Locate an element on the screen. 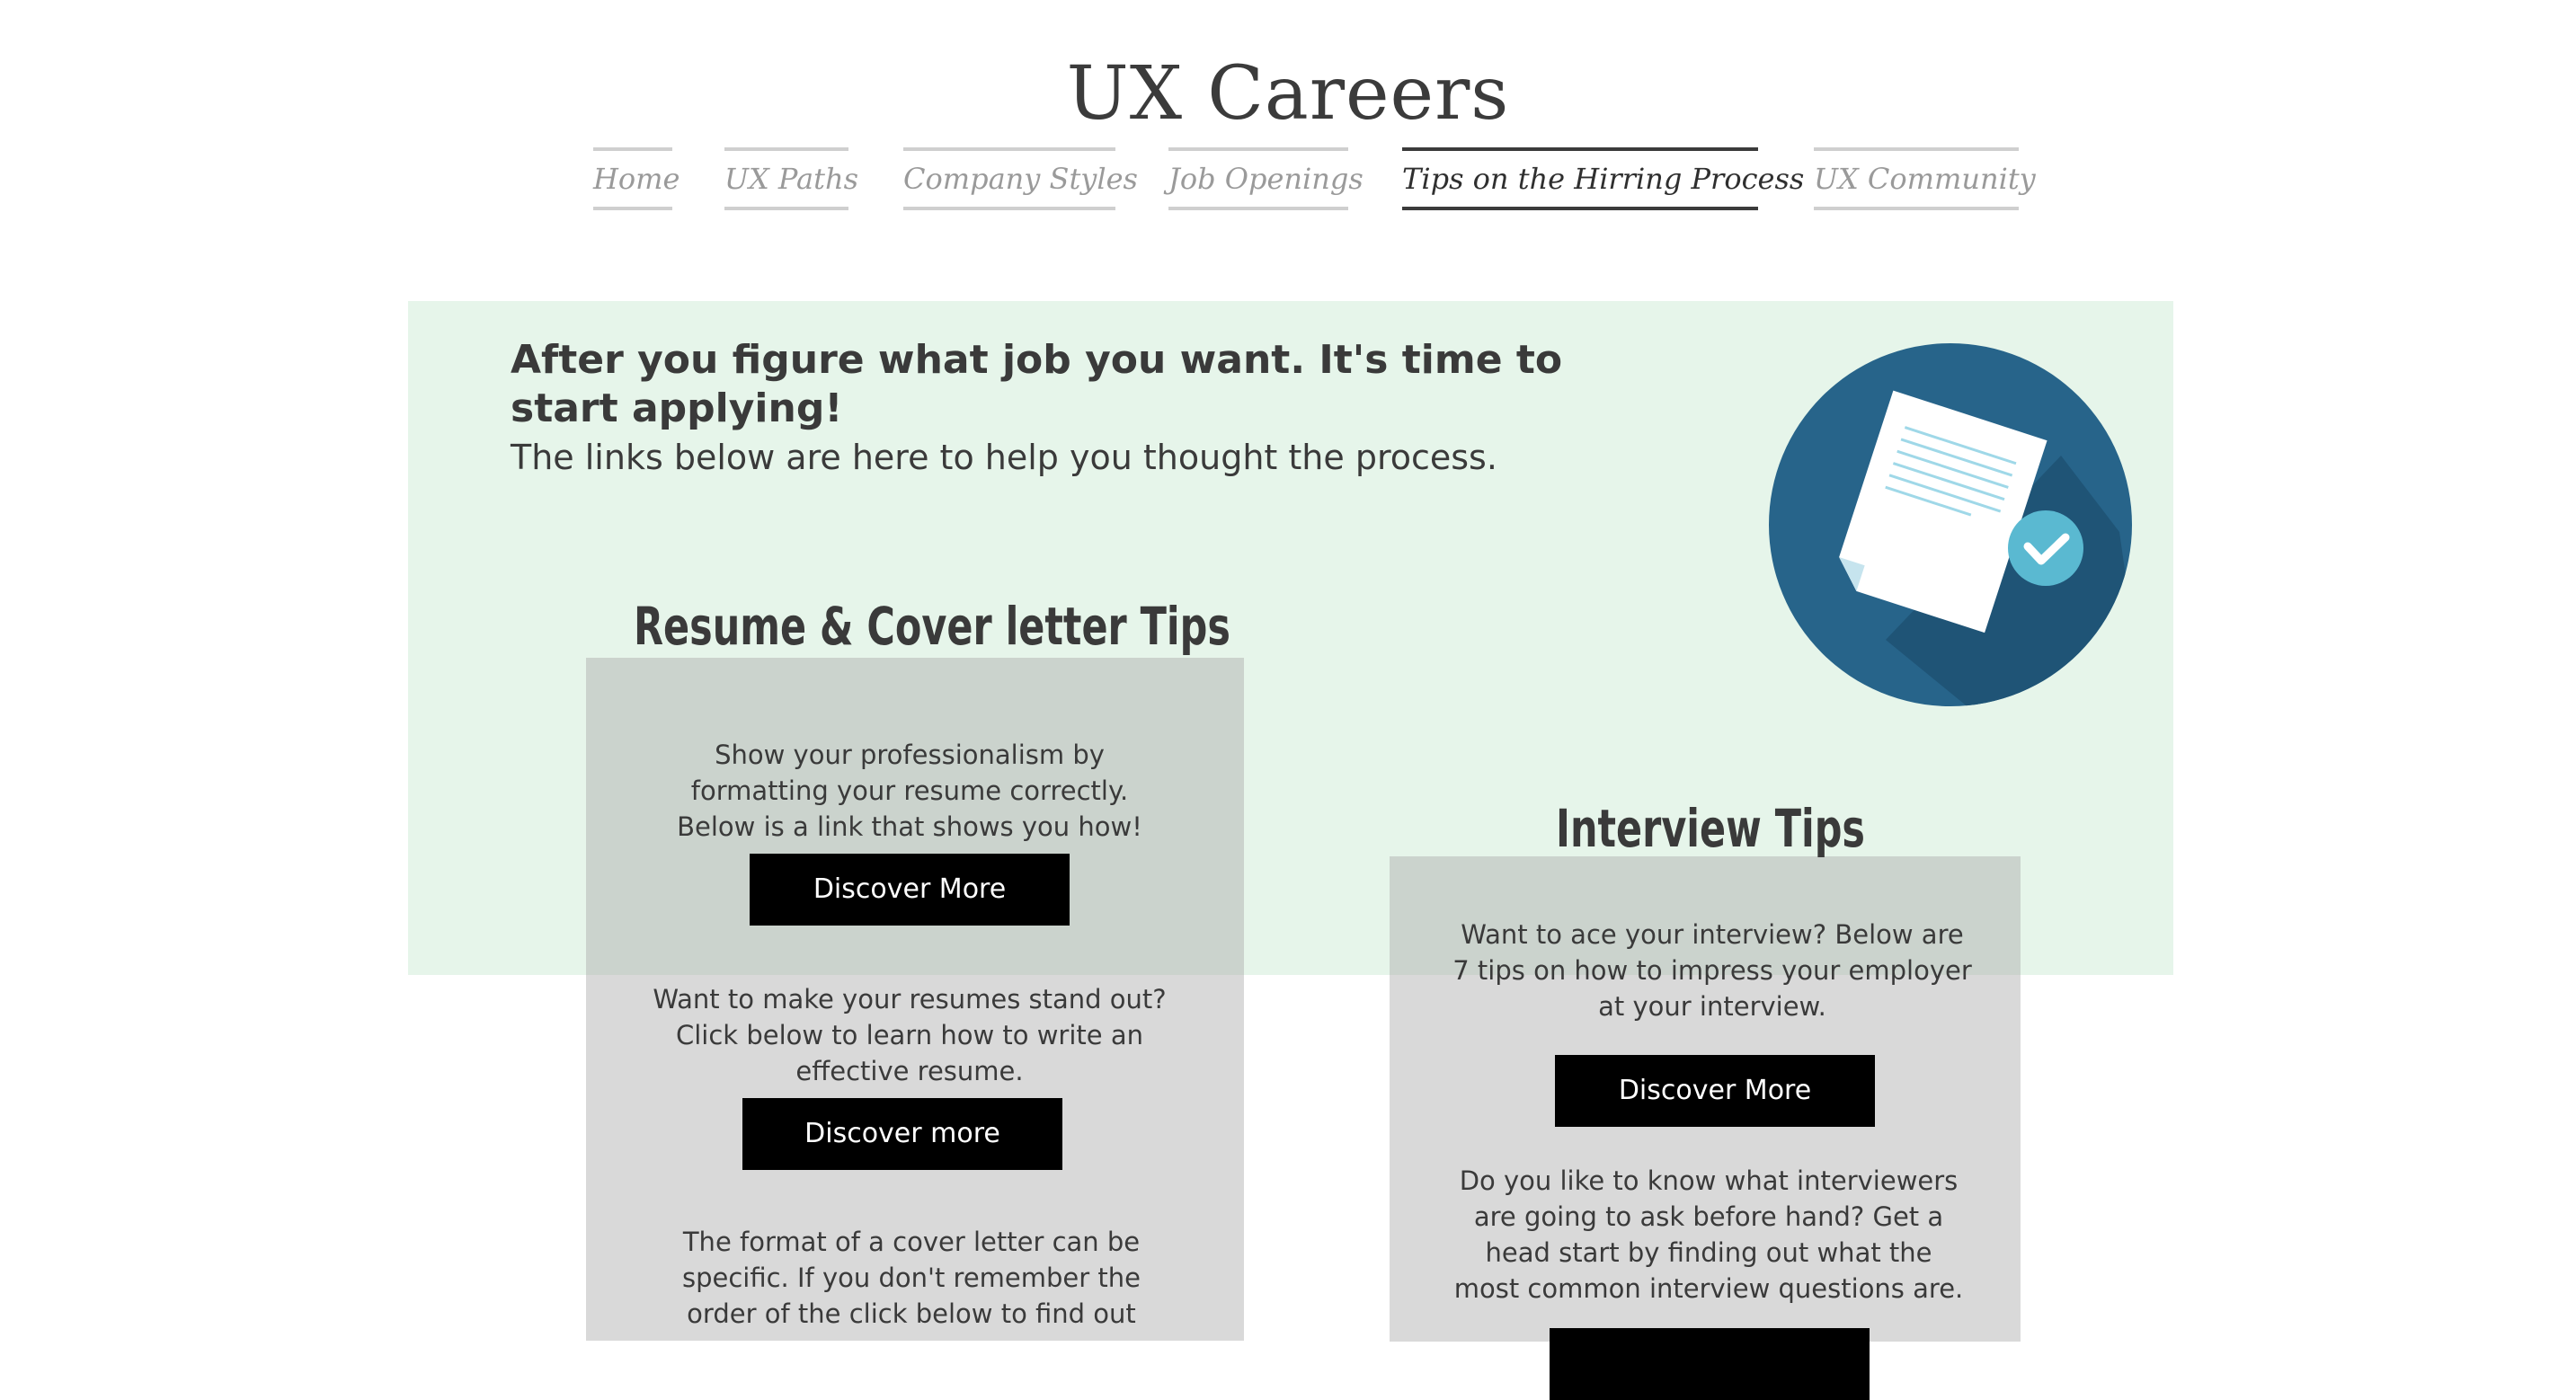  nav-item-home: Home is located at coordinates (636, 178).